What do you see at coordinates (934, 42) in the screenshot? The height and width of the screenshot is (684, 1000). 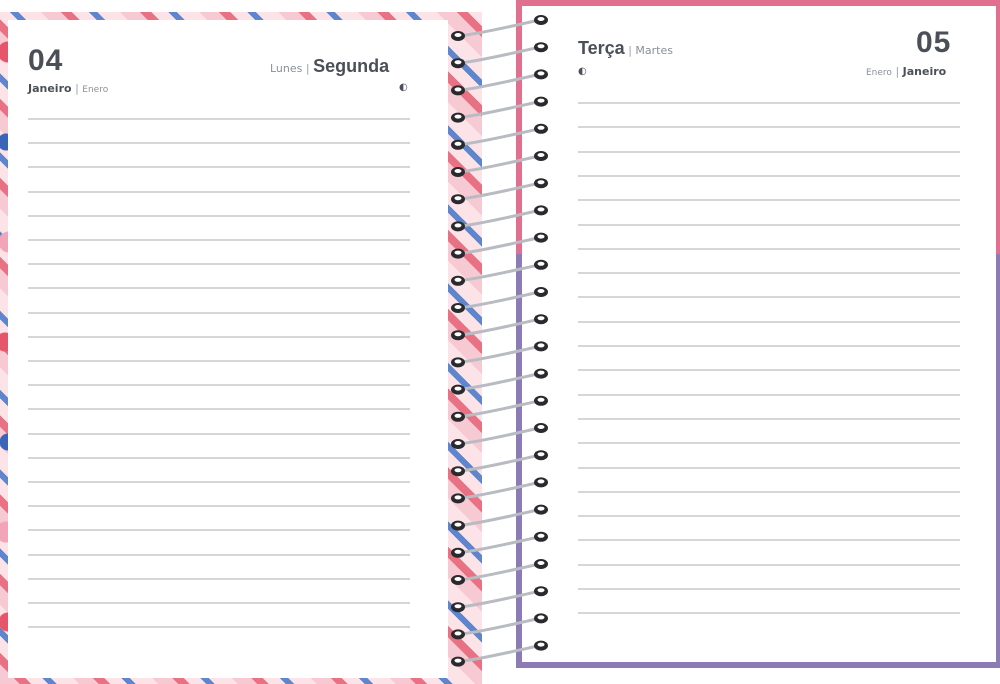 I see `right-day-number: 05` at bounding box center [934, 42].